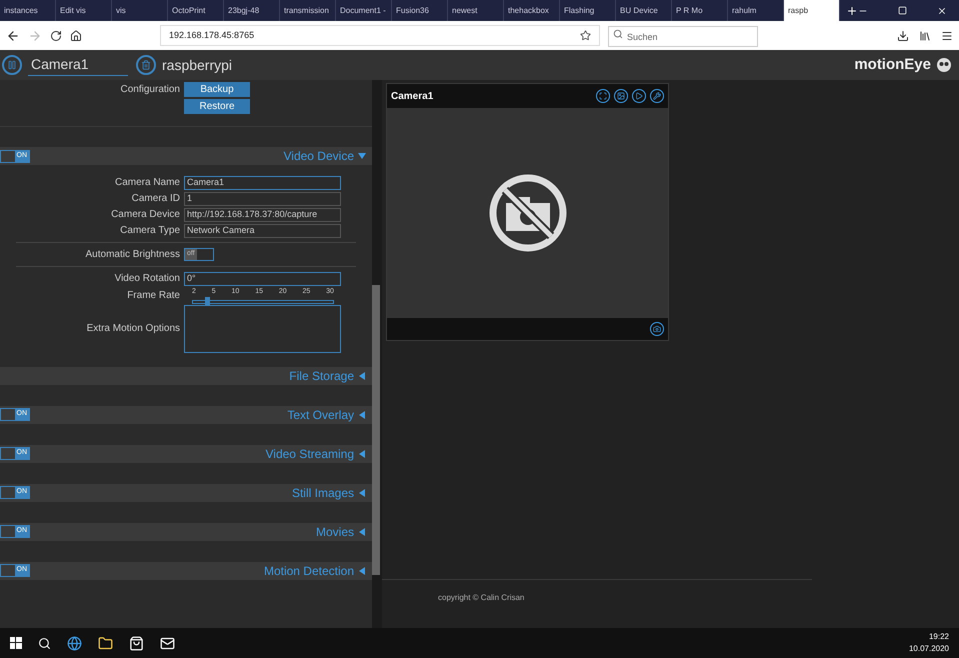 Image resolution: width=959 pixels, height=658 pixels. What do you see at coordinates (683, 36) in the screenshot?
I see `search-field: Suchen` at bounding box center [683, 36].